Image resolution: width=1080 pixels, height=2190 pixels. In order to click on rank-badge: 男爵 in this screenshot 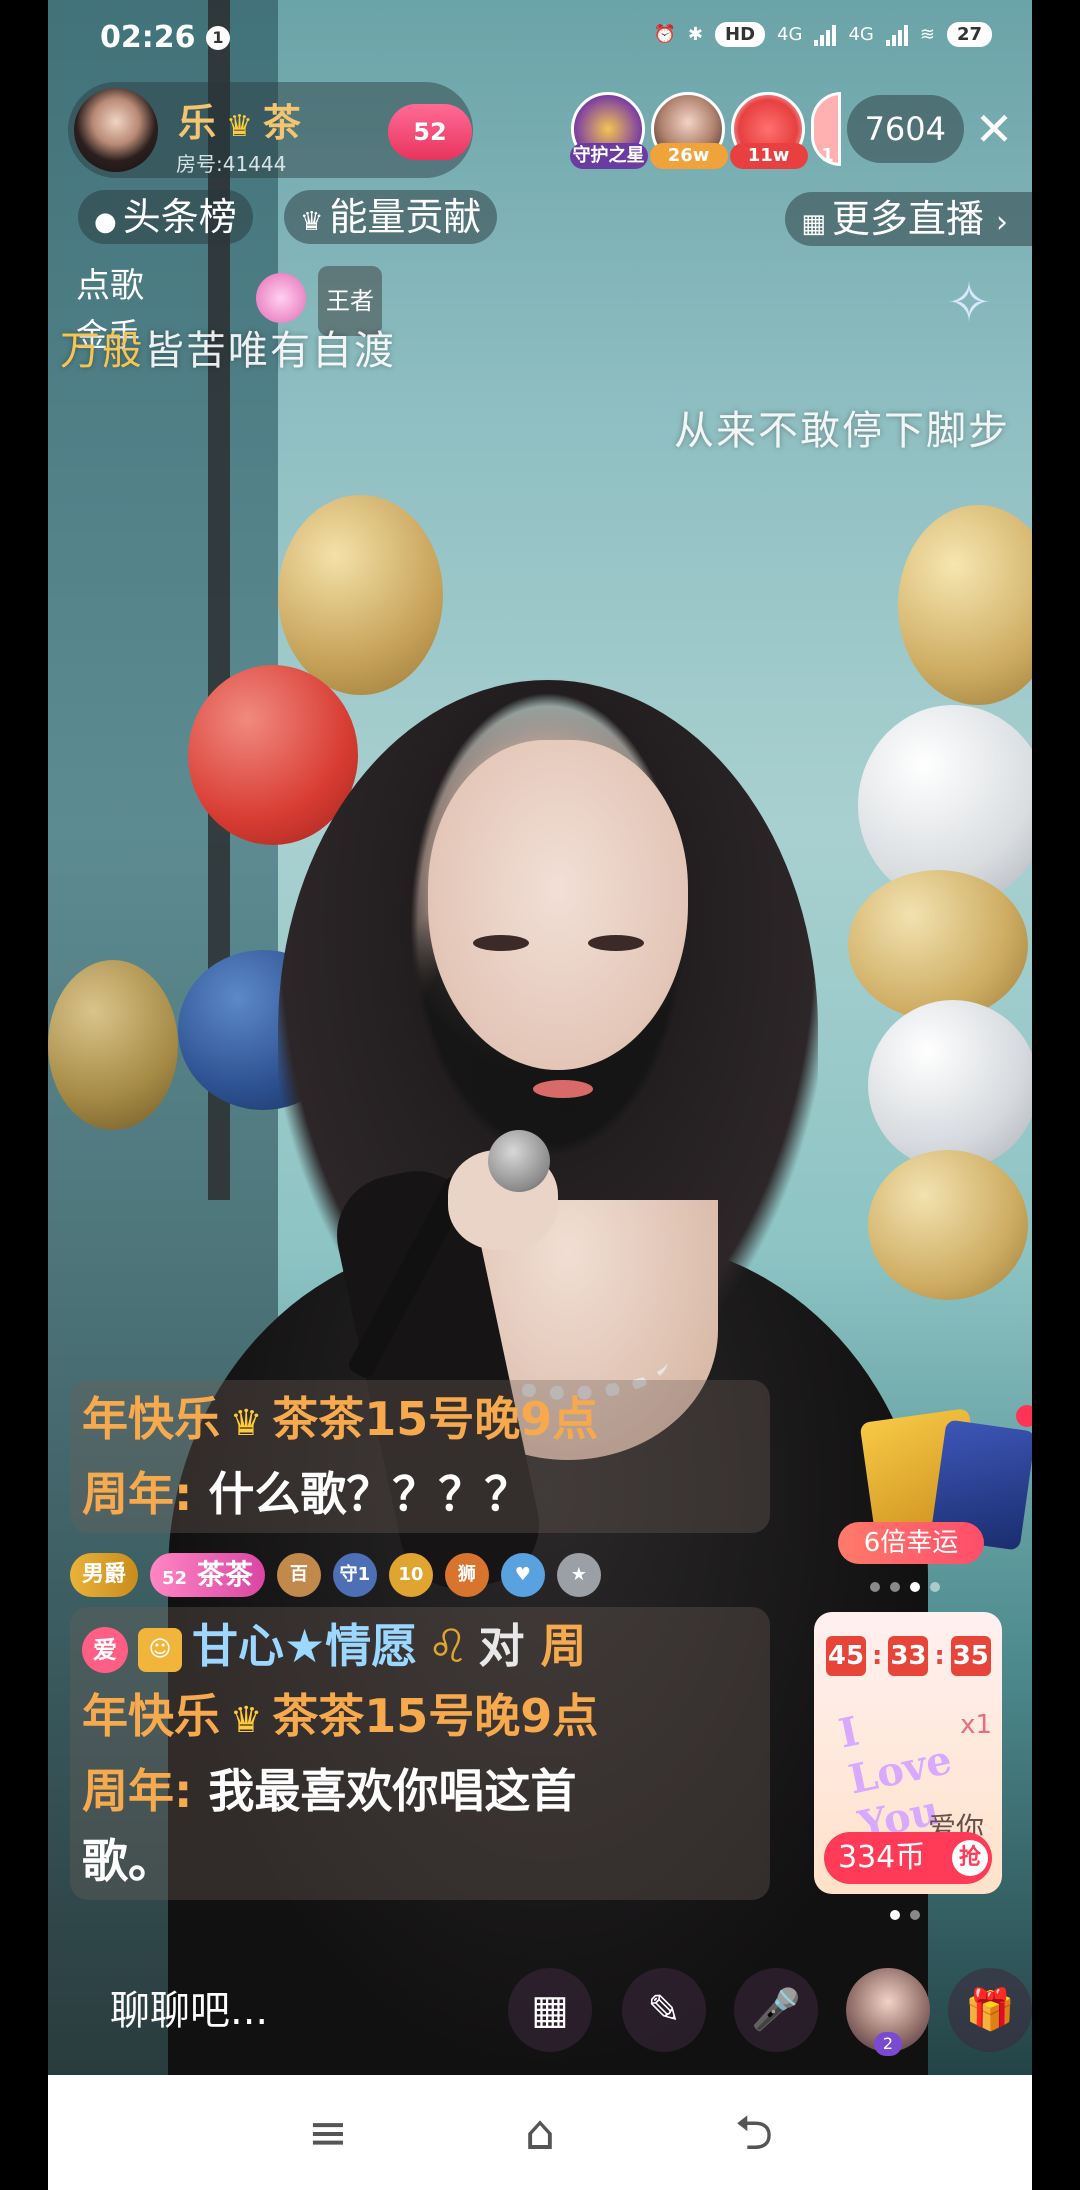, I will do `click(104, 1575)`.